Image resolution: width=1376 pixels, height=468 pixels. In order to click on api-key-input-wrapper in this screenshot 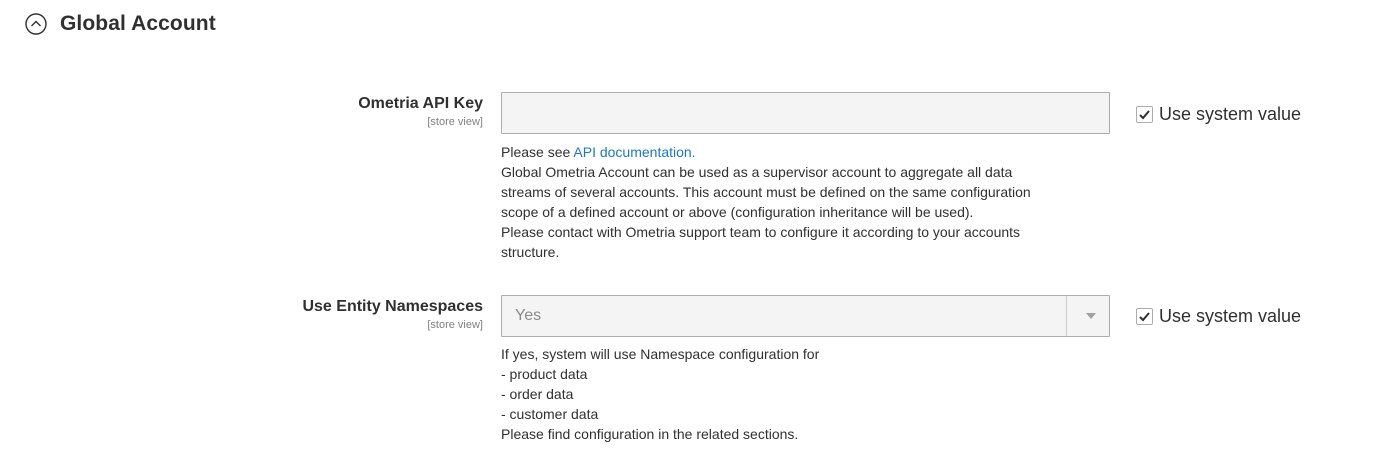, I will do `click(805, 113)`.